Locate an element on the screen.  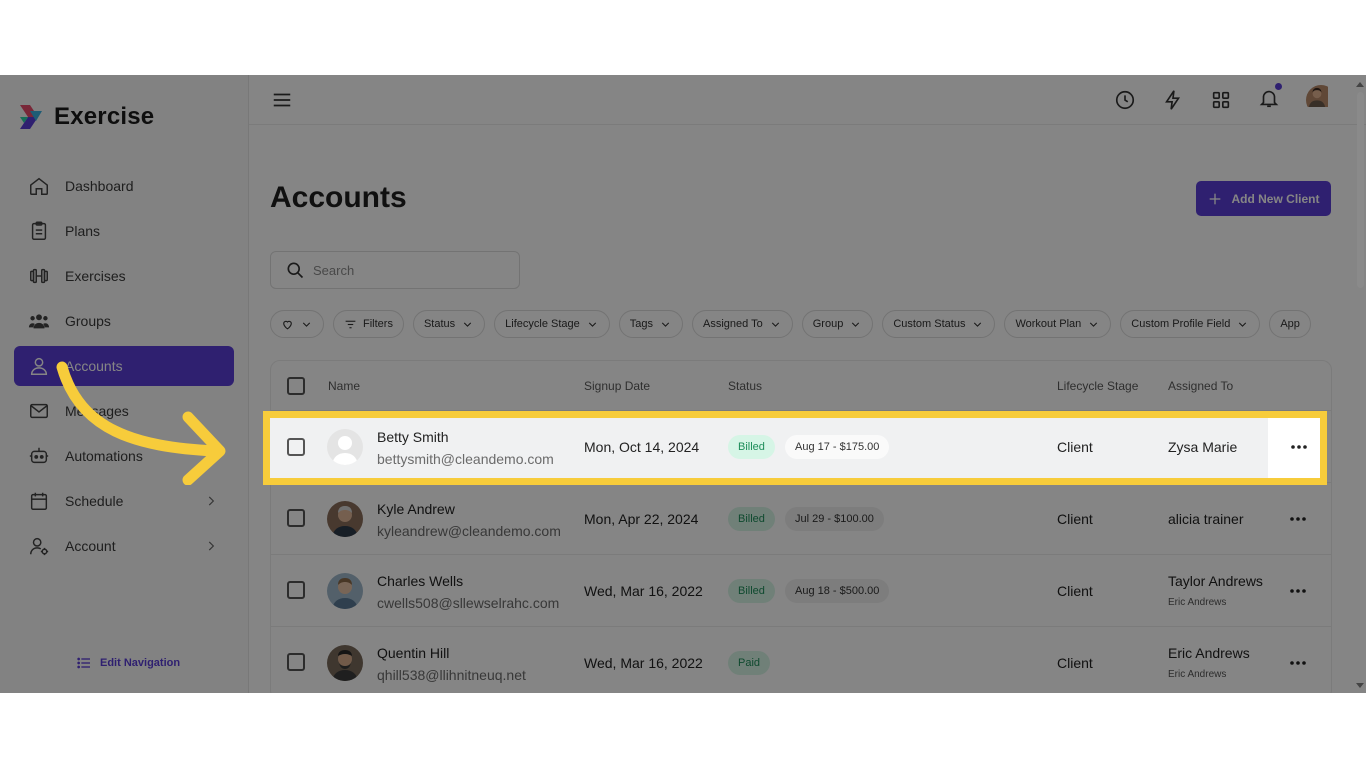
pointer-arrow-icon is located at coordinates (141, 423).